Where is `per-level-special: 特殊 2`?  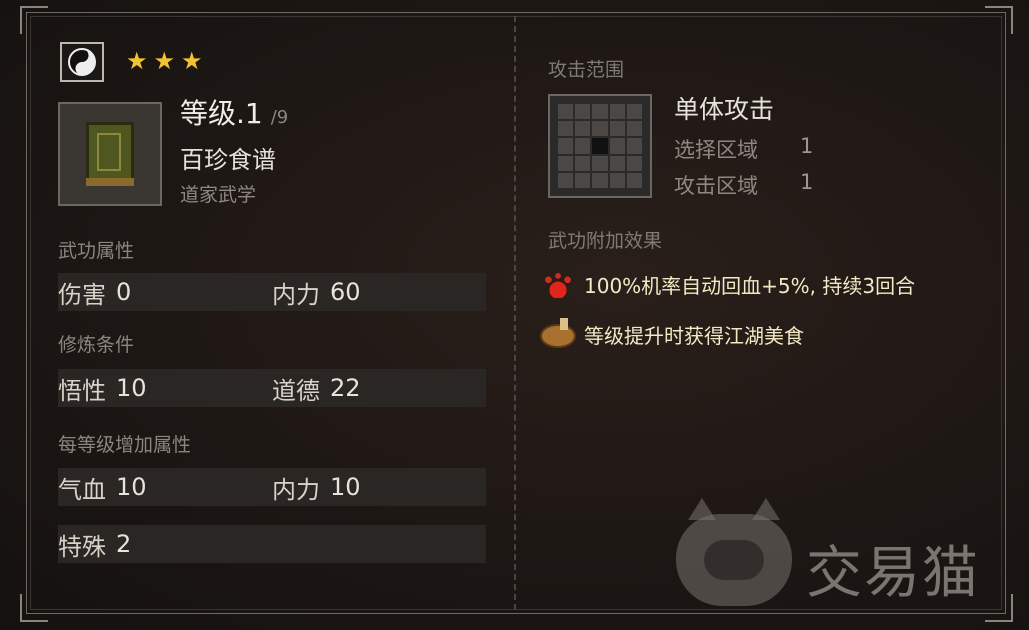
per-level-special: 特殊 2 is located at coordinates (94, 544).